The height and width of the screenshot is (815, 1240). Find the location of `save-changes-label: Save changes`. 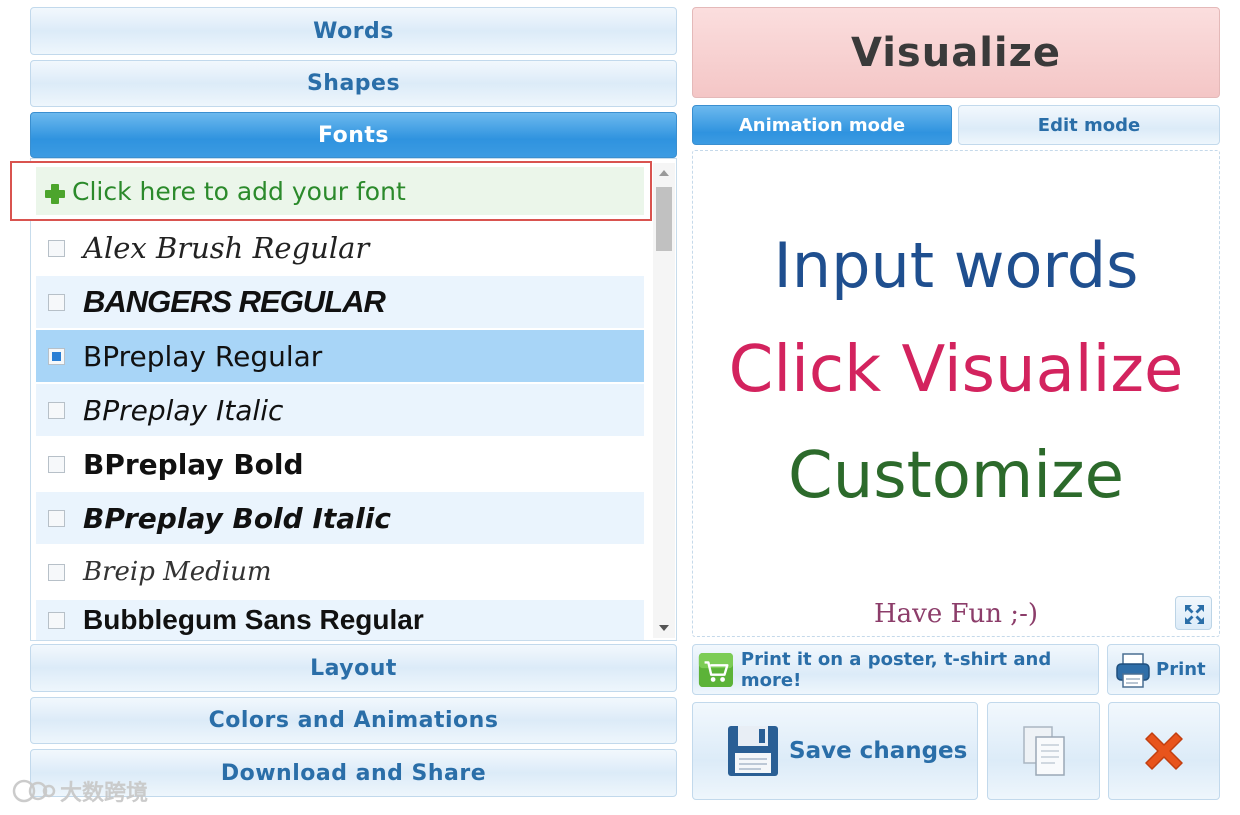

save-changes-label: Save changes is located at coordinates (878, 751).